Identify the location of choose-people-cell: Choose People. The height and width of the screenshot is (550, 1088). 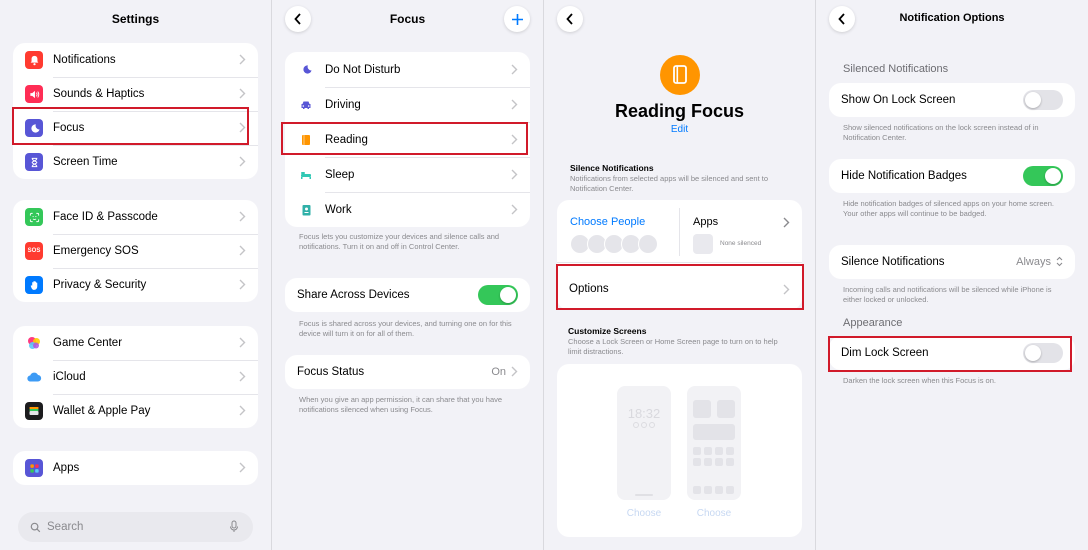
(618, 231).